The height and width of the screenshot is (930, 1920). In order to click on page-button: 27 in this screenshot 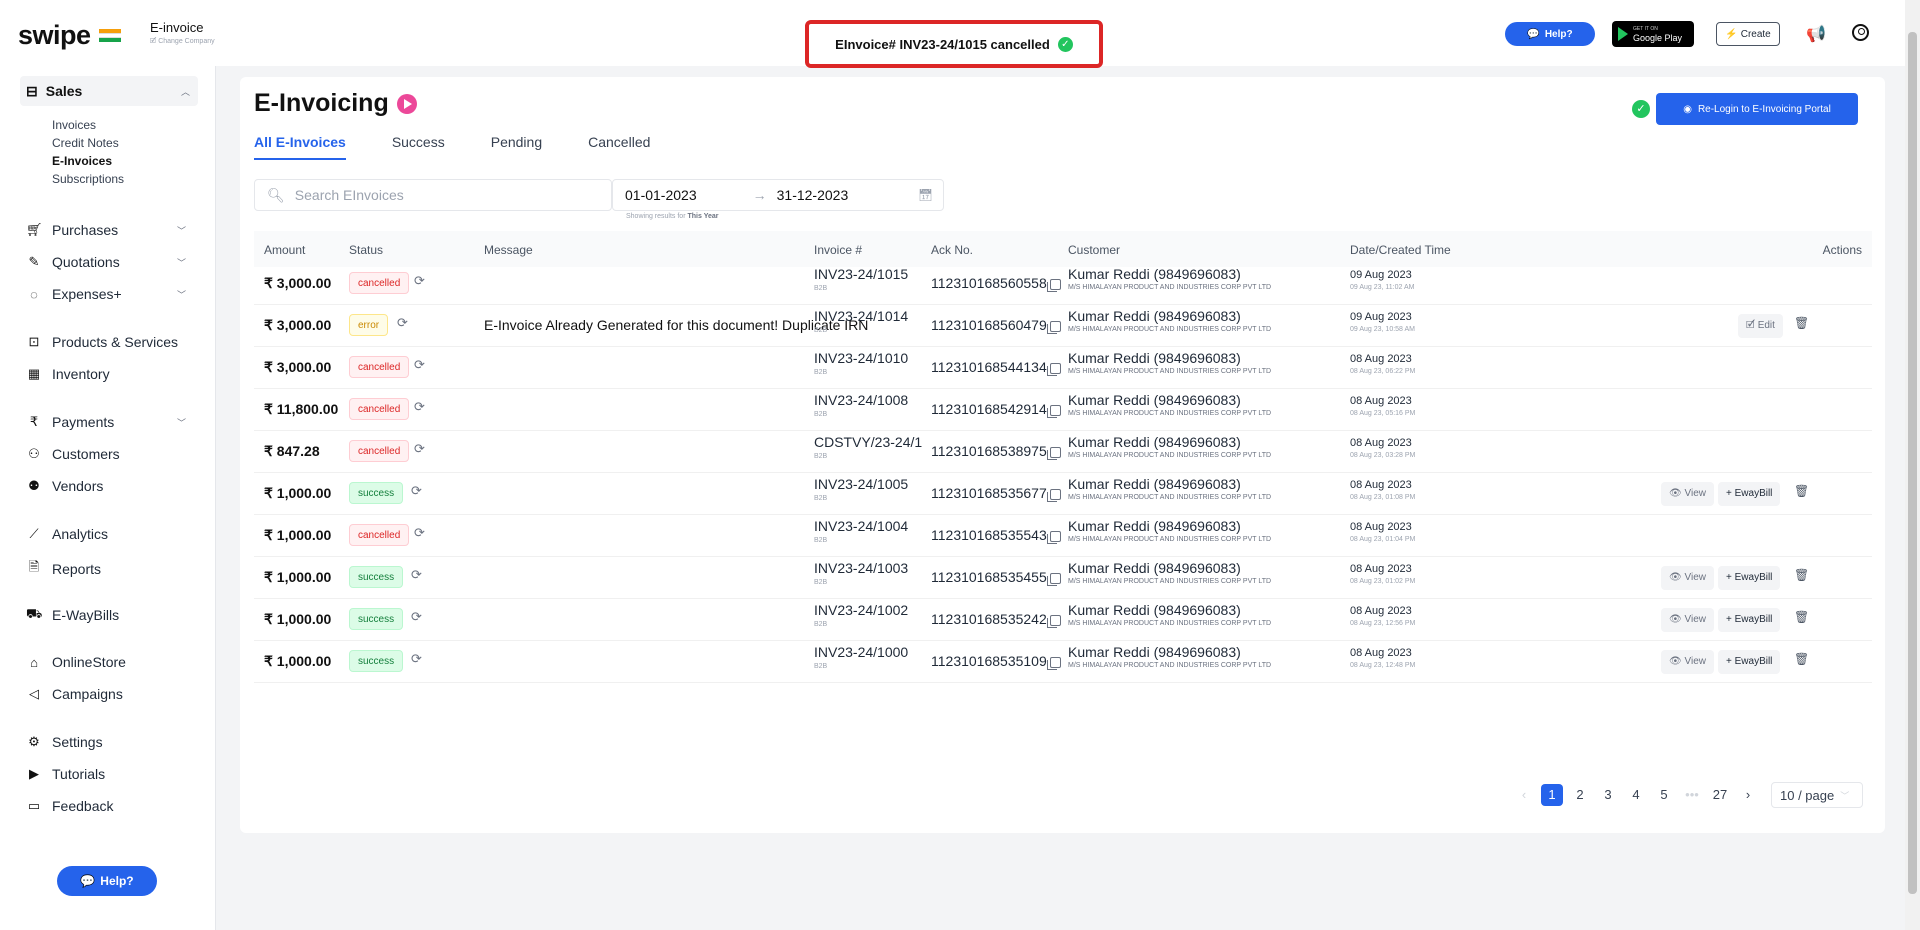, I will do `click(1720, 795)`.